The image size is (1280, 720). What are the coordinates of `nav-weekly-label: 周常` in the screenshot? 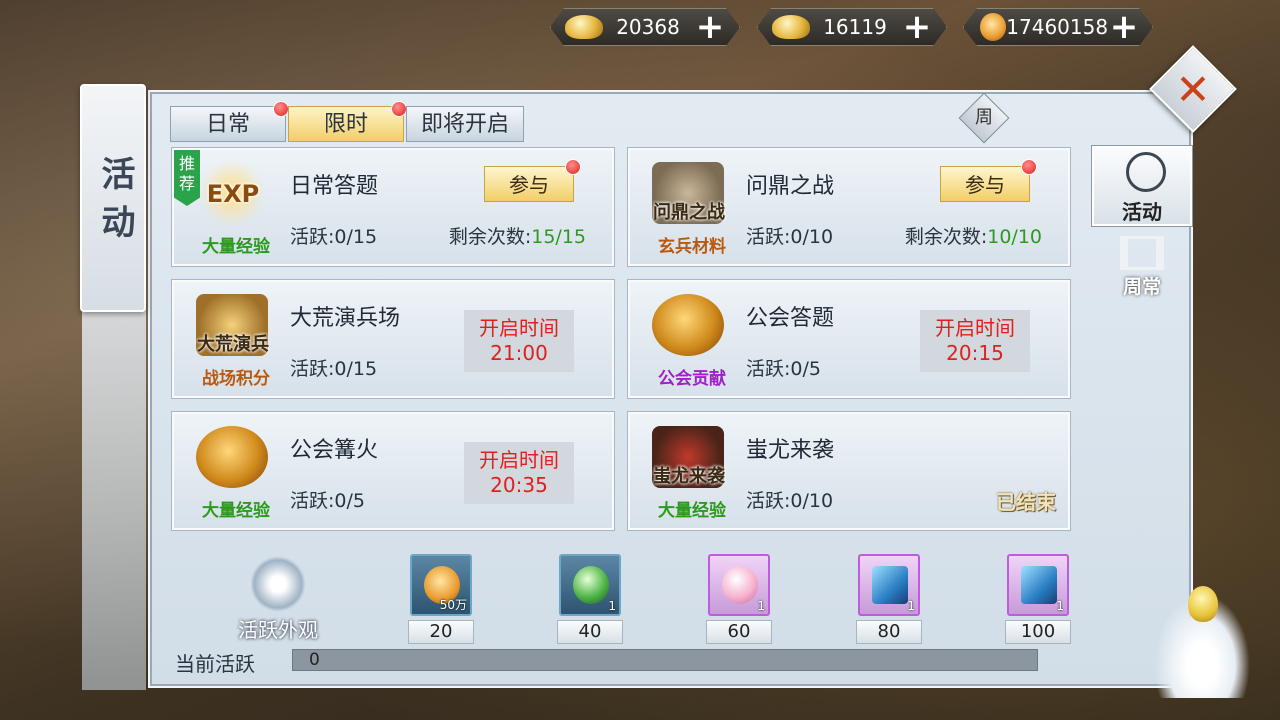 It's located at (1141, 287).